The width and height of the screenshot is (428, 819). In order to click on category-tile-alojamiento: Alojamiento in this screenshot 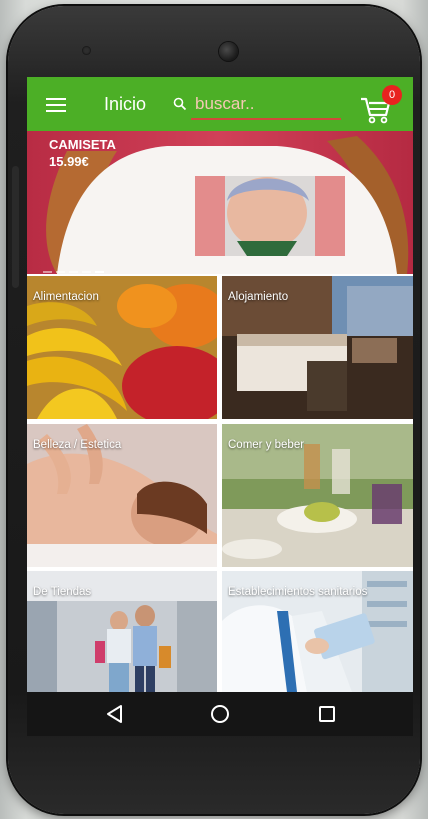, I will do `click(317, 347)`.